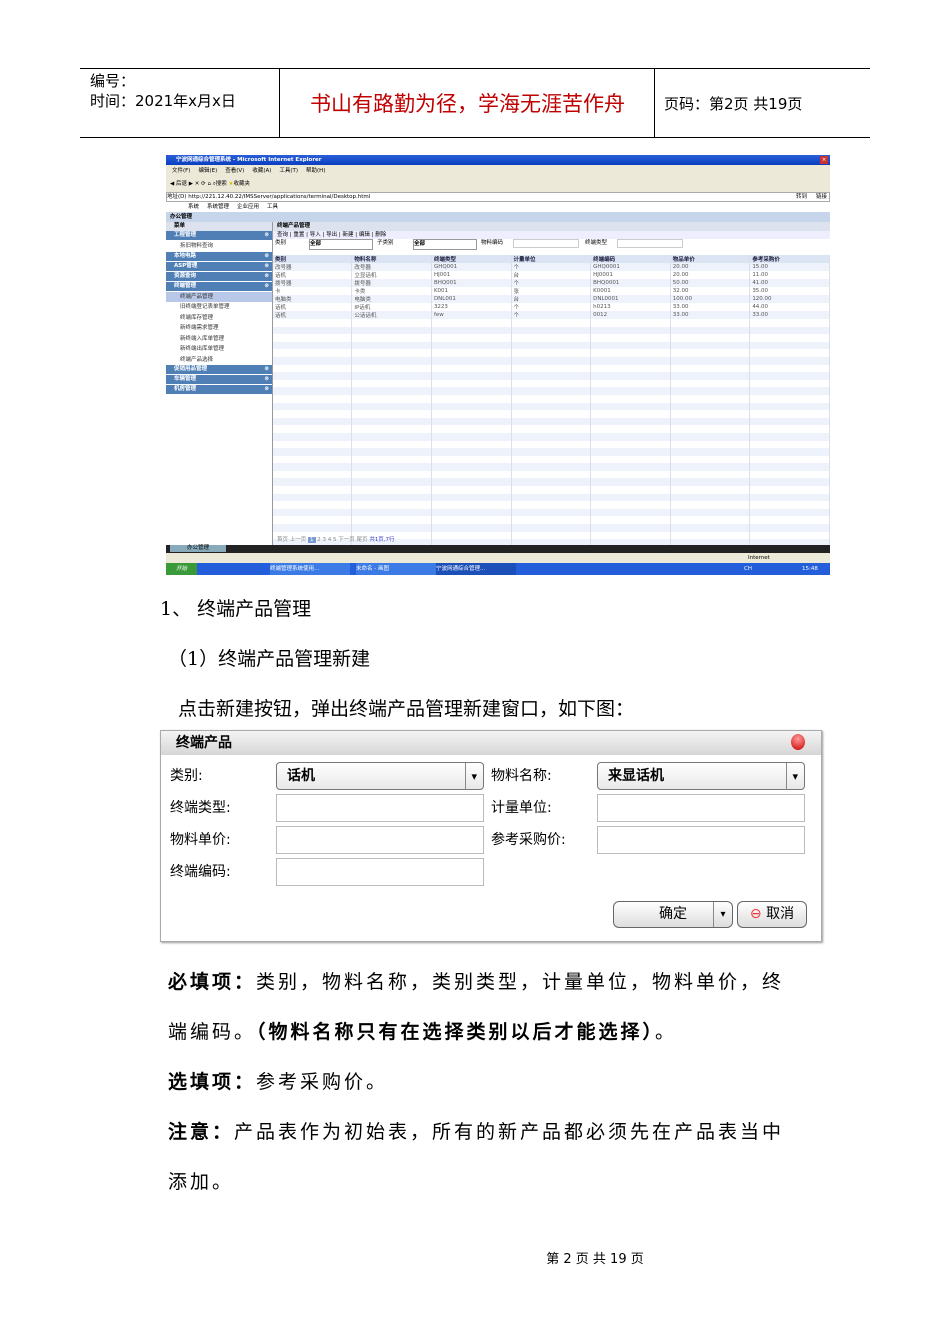 This screenshot has width=950, height=1344. I want to click on sidebar-item: 新终端需求管理, so click(219, 328).